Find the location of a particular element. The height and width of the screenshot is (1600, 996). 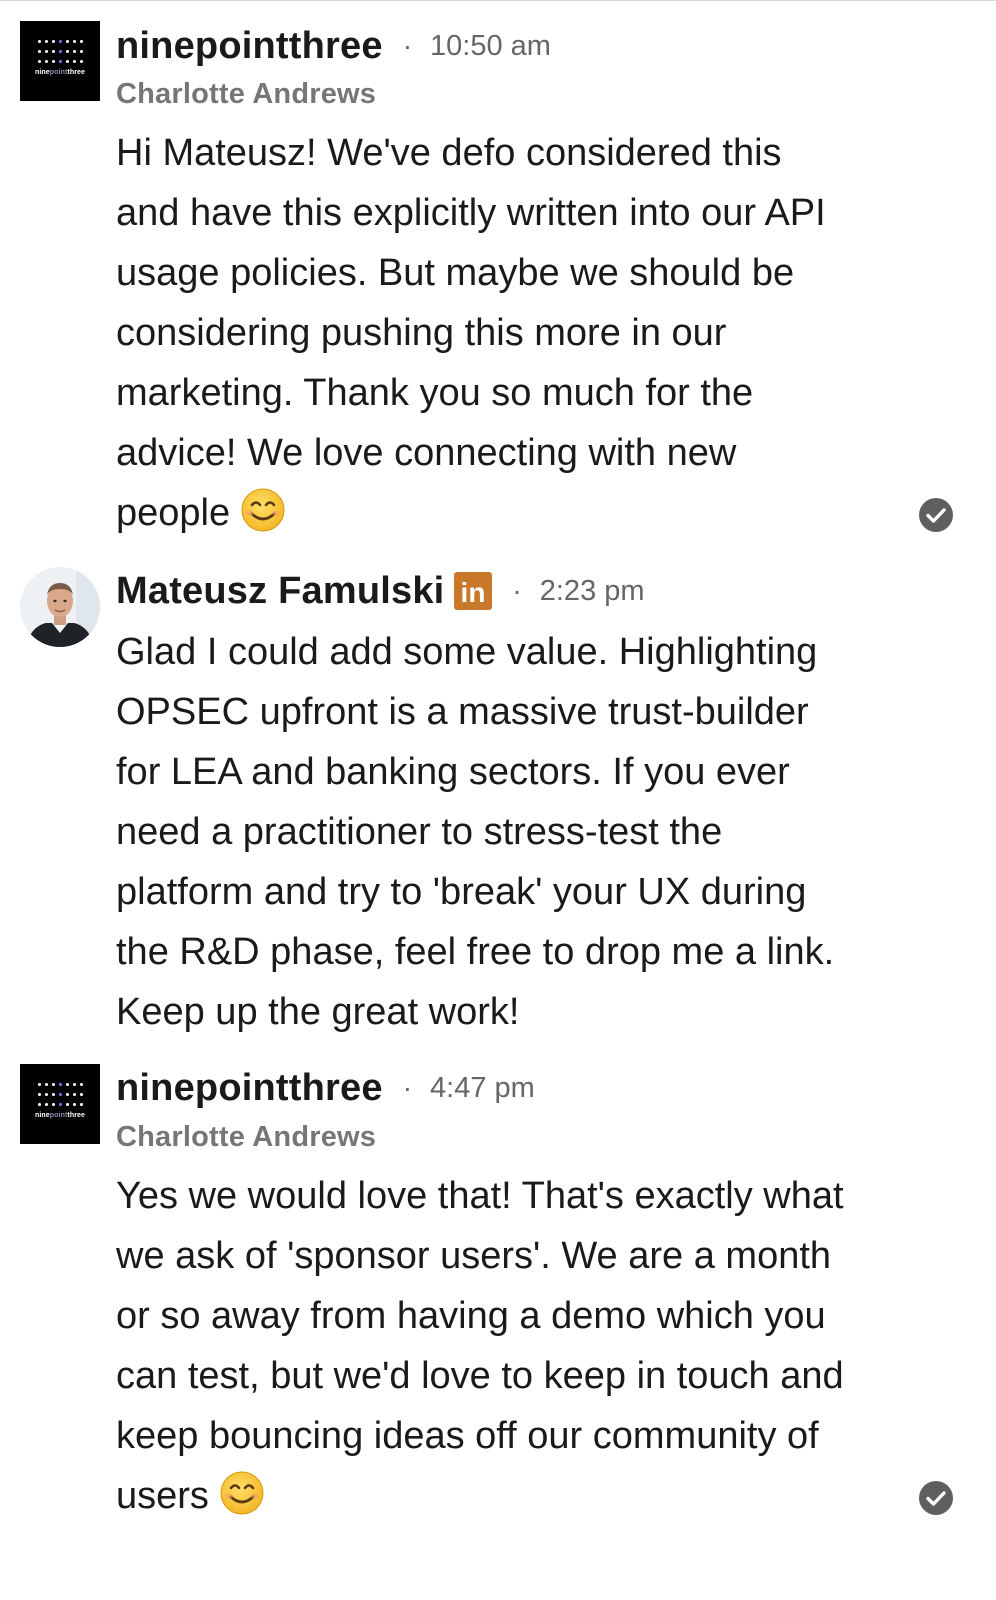

message-line: Hi Mateusz! We've defo considered this is located at coordinates (449, 153).